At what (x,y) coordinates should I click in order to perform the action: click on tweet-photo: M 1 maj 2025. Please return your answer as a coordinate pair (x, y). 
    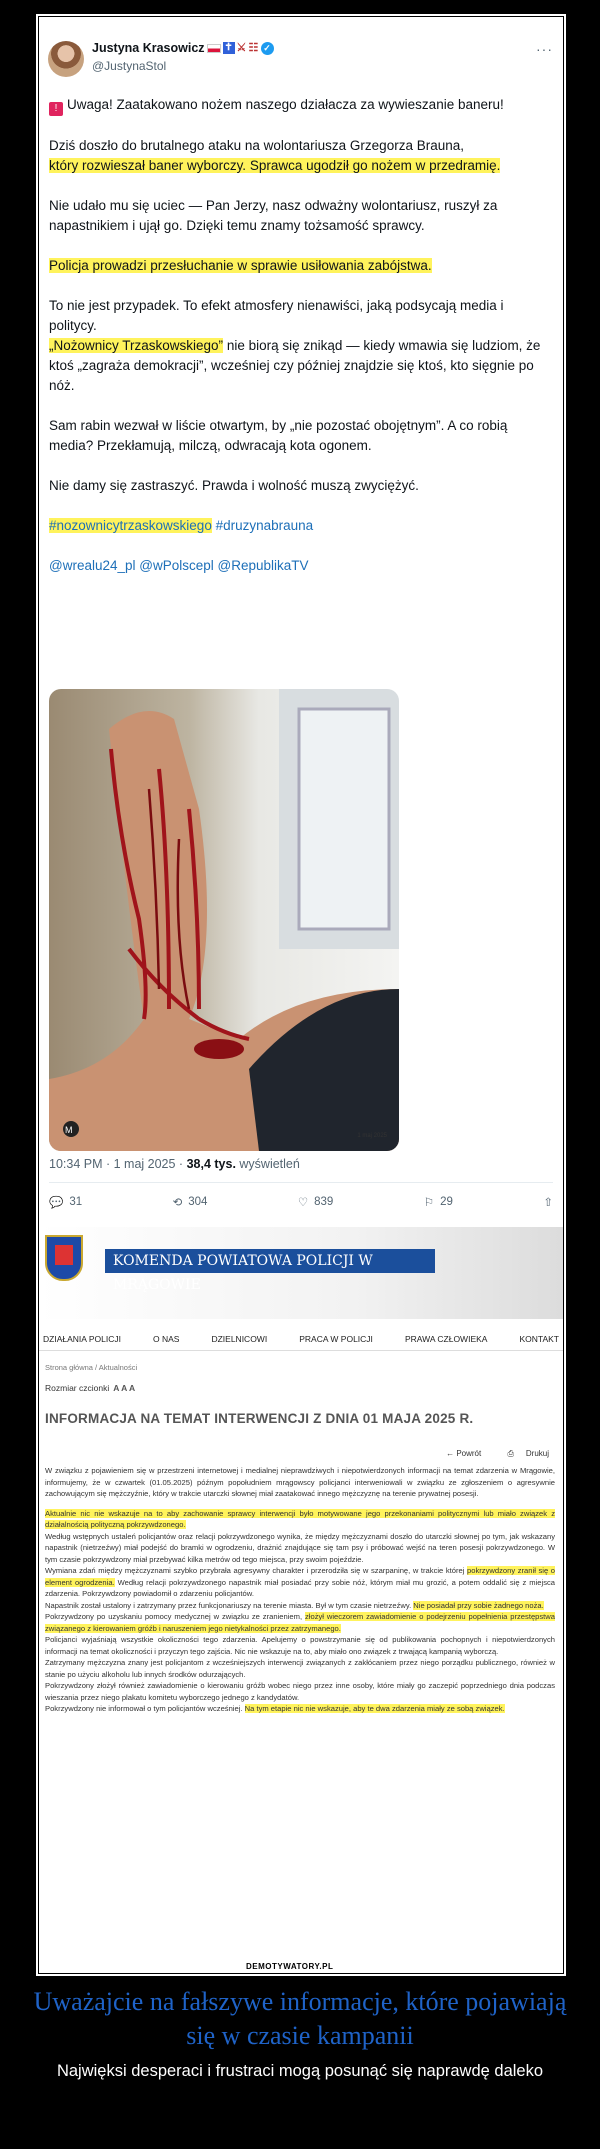
    Looking at the image, I should click on (224, 920).